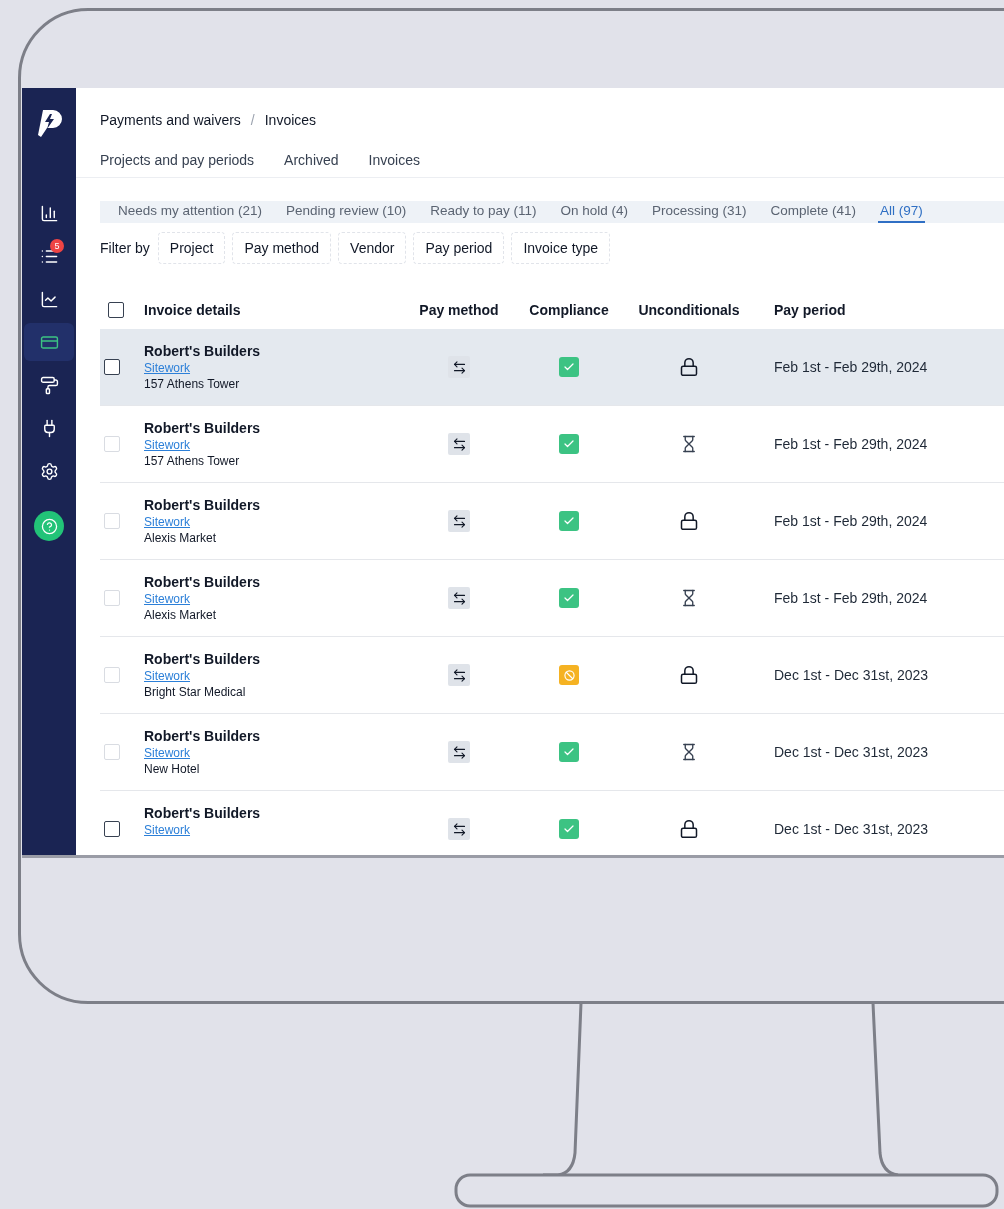 The height and width of the screenshot is (1209, 1004). I want to click on breadcrumb-link: Payments and waivers, so click(170, 120).